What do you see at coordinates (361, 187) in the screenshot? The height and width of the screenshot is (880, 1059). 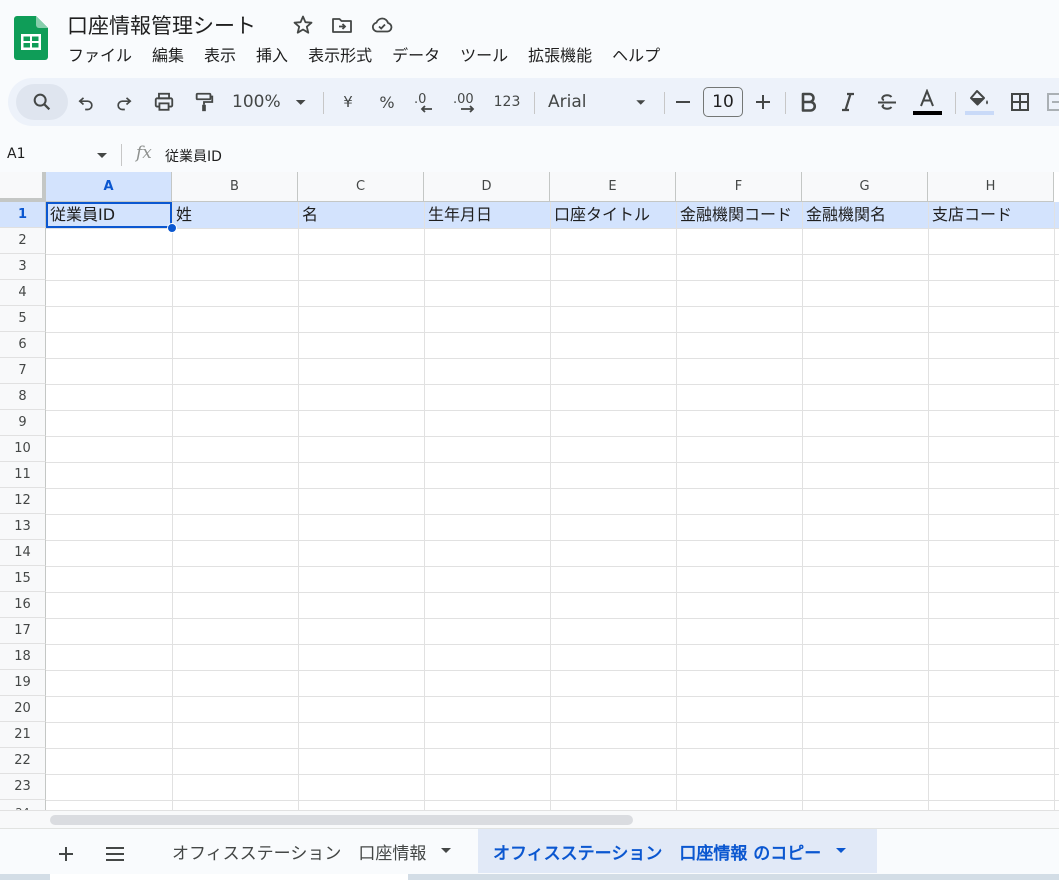 I see `column-header-c: C` at bounding box center [361, 187].